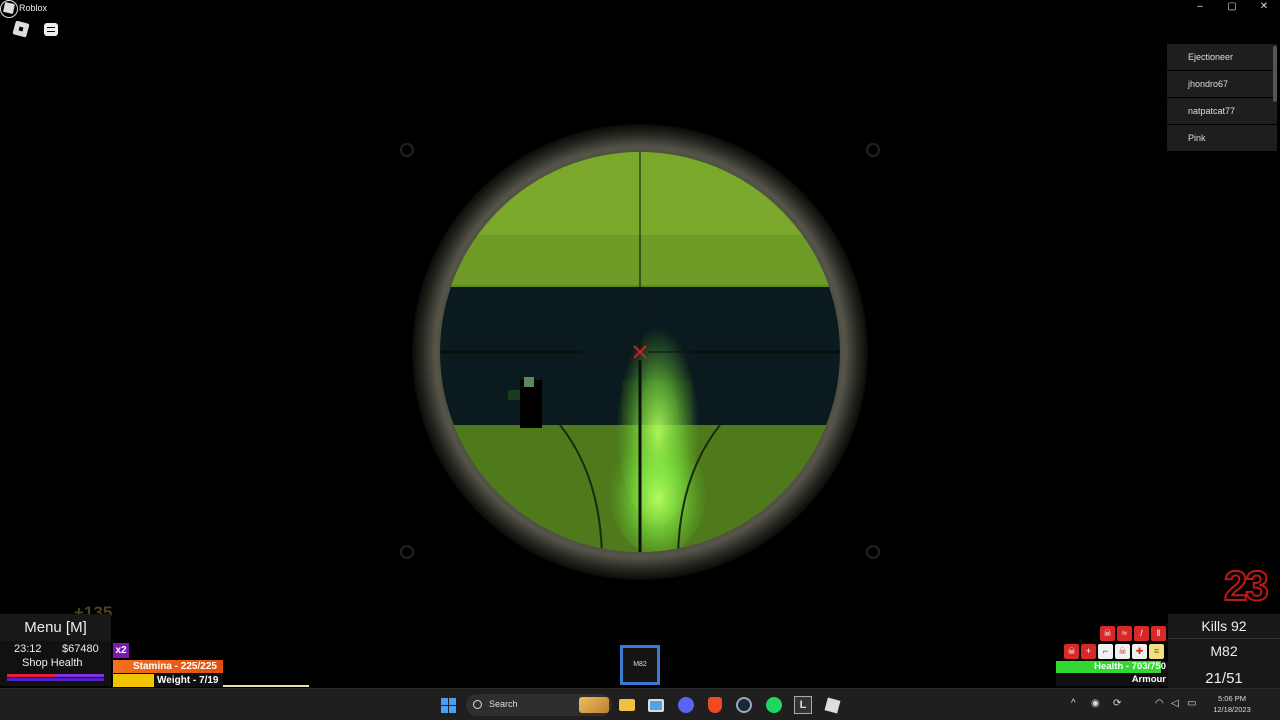  I want to click on hotbar-slot-m82: M82, so click(640, 665).